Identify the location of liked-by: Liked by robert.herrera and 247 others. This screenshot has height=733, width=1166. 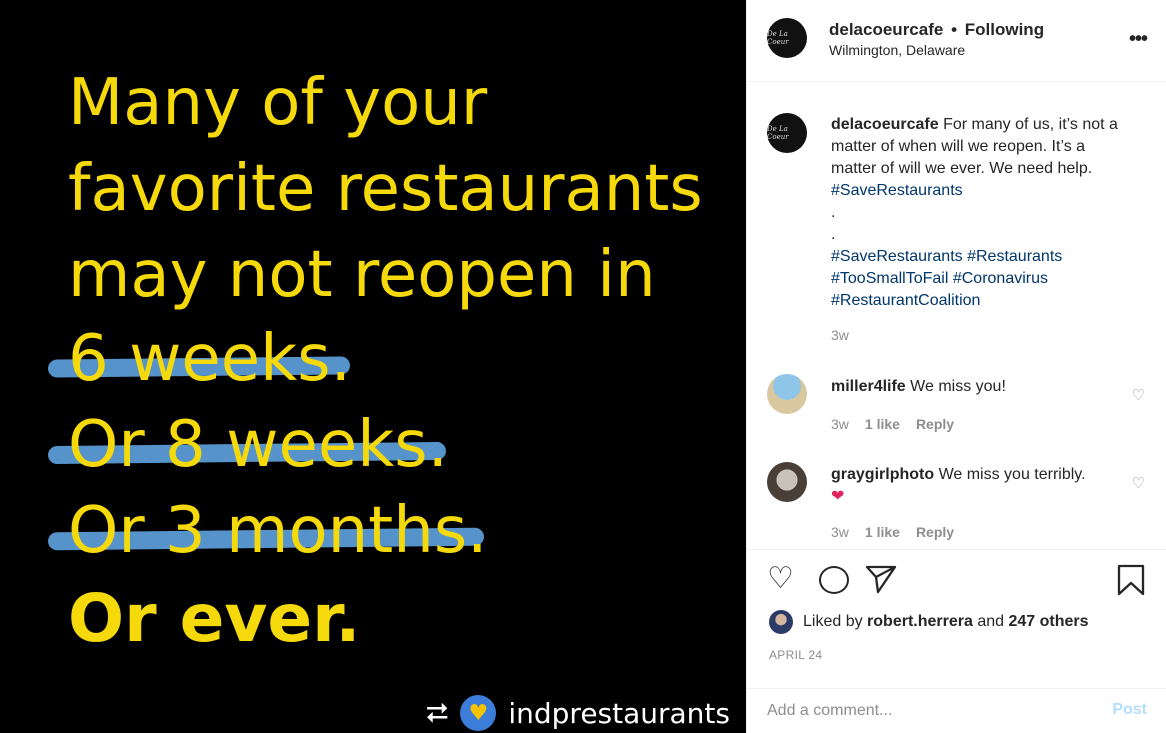
(929, 622).